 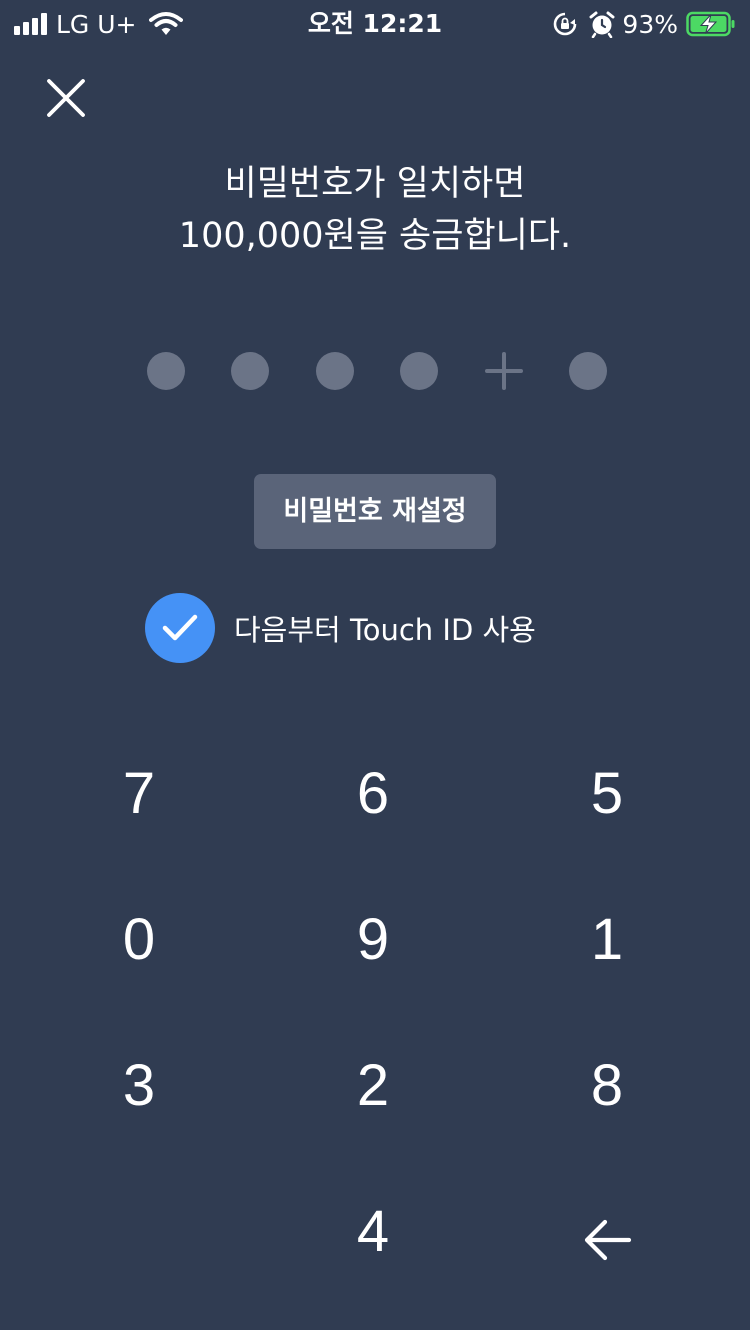 I want to click on pin-plus-icon, so click(x=504, y=371).